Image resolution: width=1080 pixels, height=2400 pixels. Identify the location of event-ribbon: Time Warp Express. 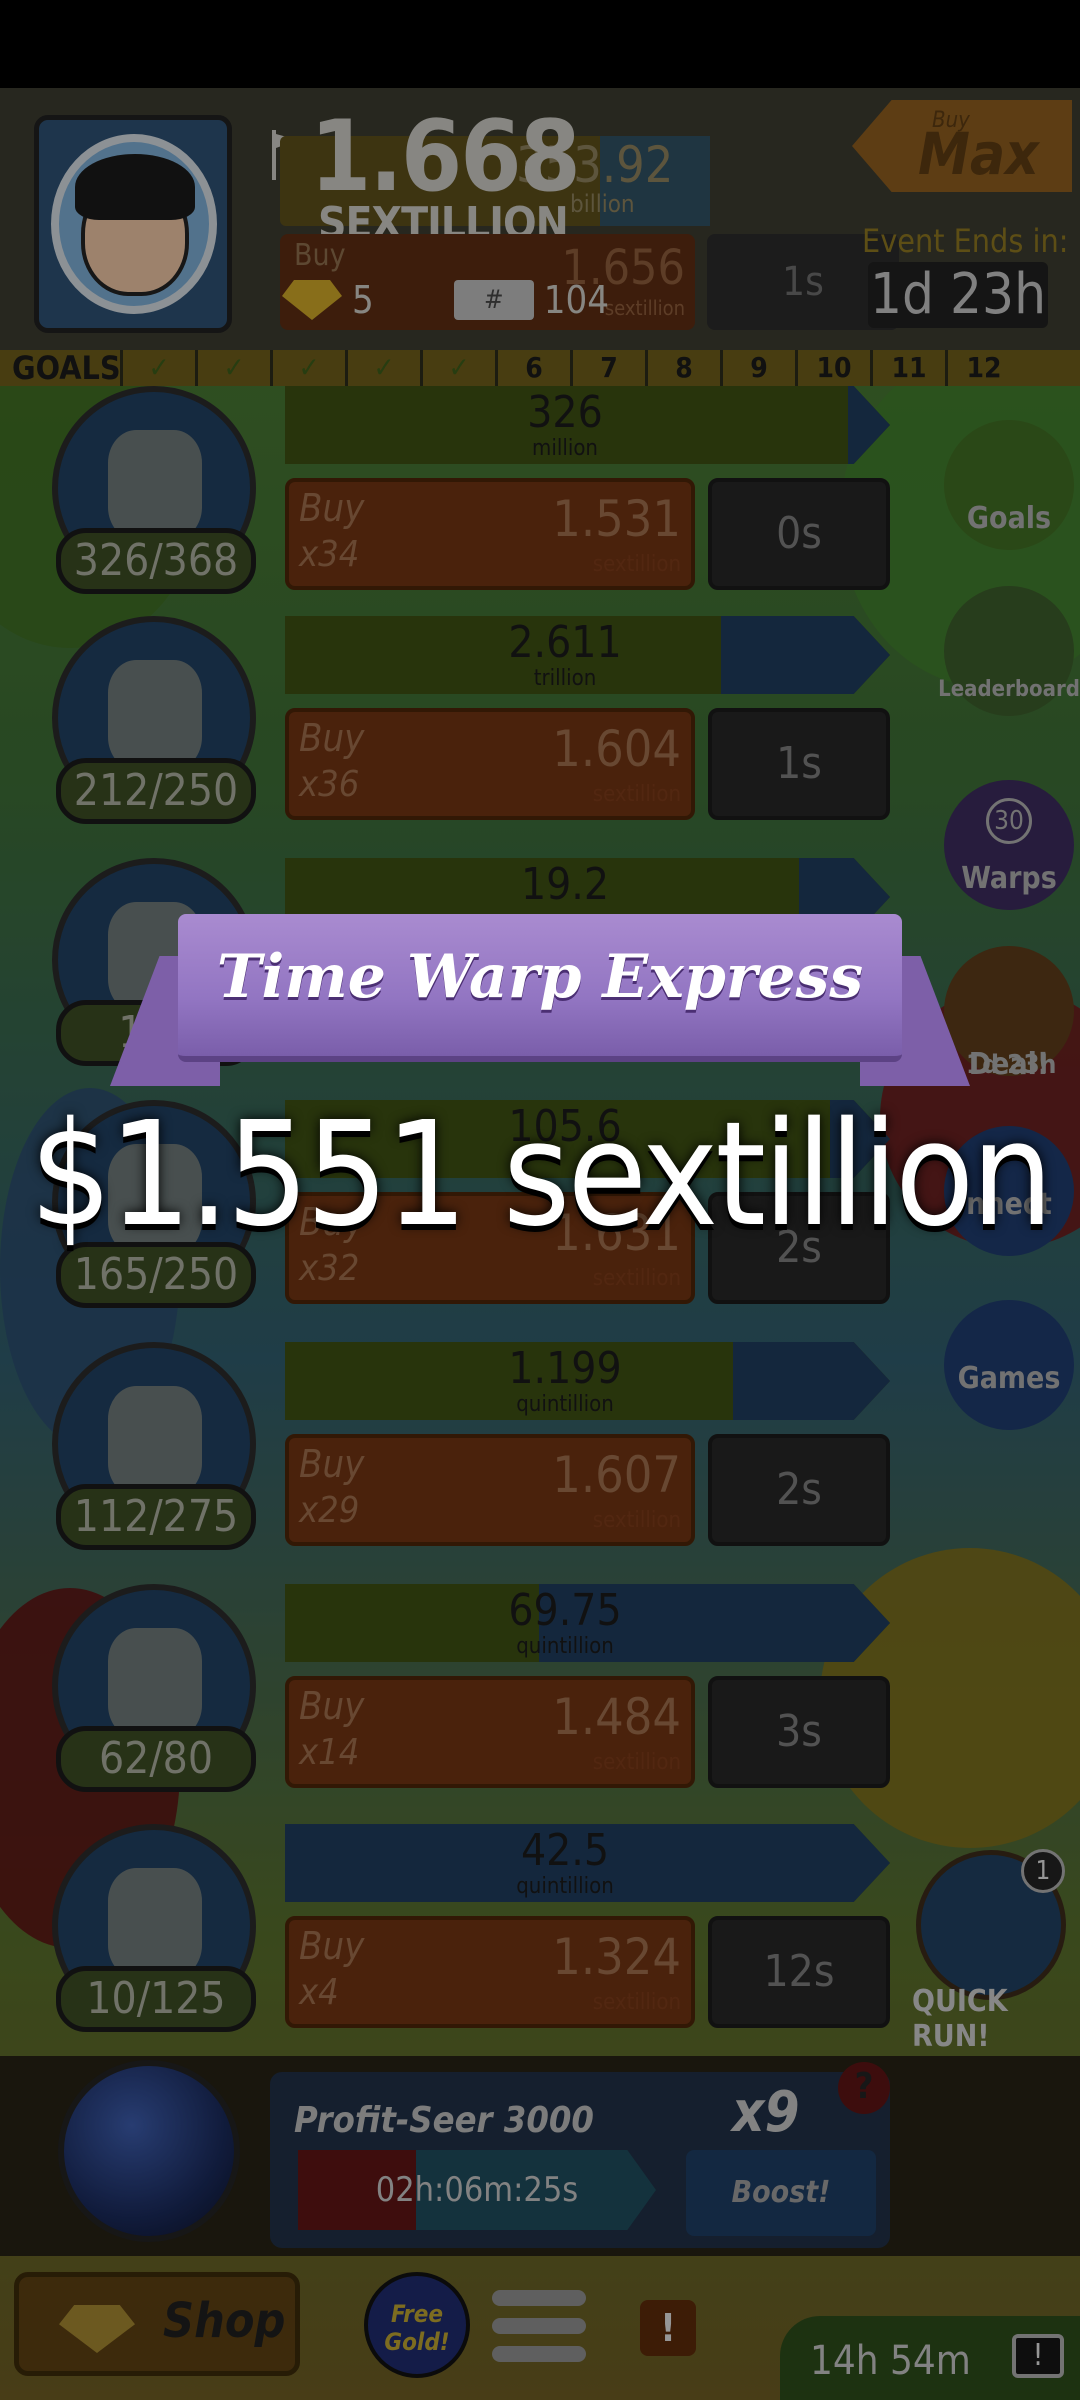
(540, 988).